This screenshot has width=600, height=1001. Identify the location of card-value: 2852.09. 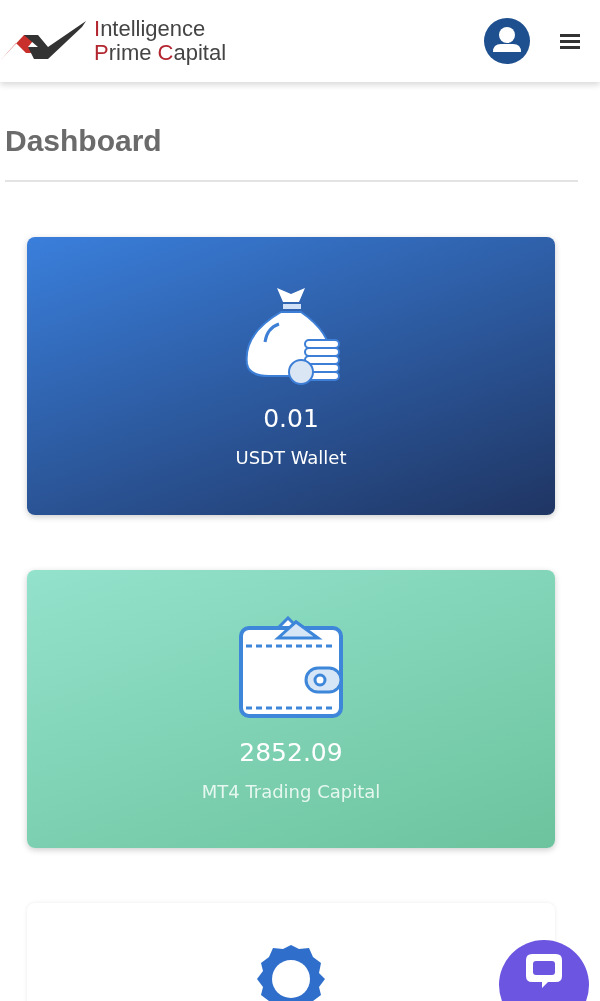
(291, 752).